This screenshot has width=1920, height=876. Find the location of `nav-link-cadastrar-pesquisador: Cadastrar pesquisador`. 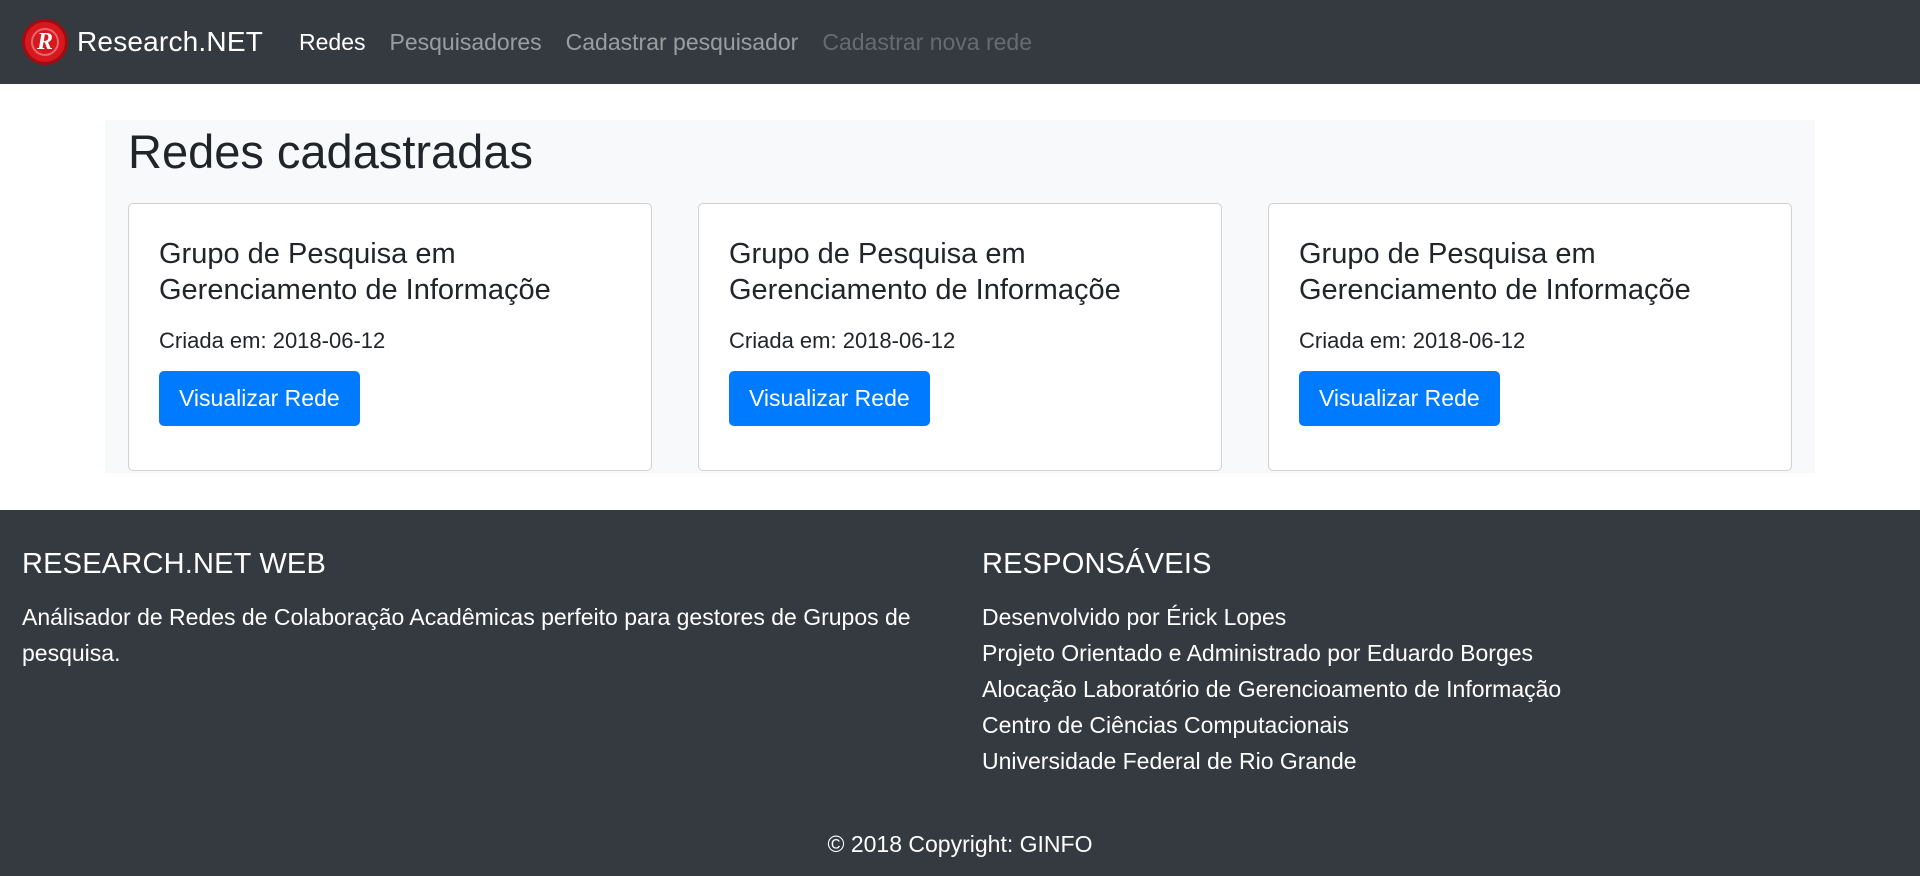

nav-link-cadastrar-pesquisador: Cadastrar pesquisador is located at coordinates (682, 42).